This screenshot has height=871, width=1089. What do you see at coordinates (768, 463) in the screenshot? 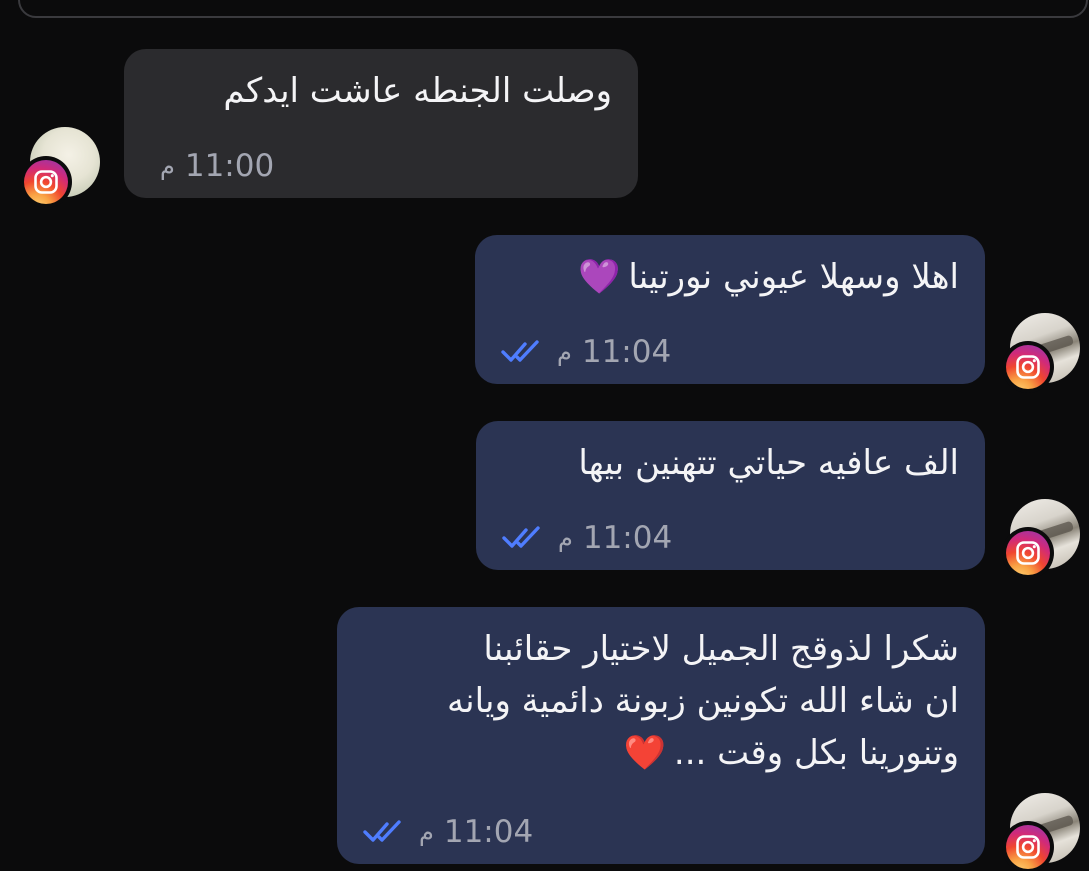
I see `message-text: الف عافيه حياتي تتهنين بيها` at bounding box center [768, 463].